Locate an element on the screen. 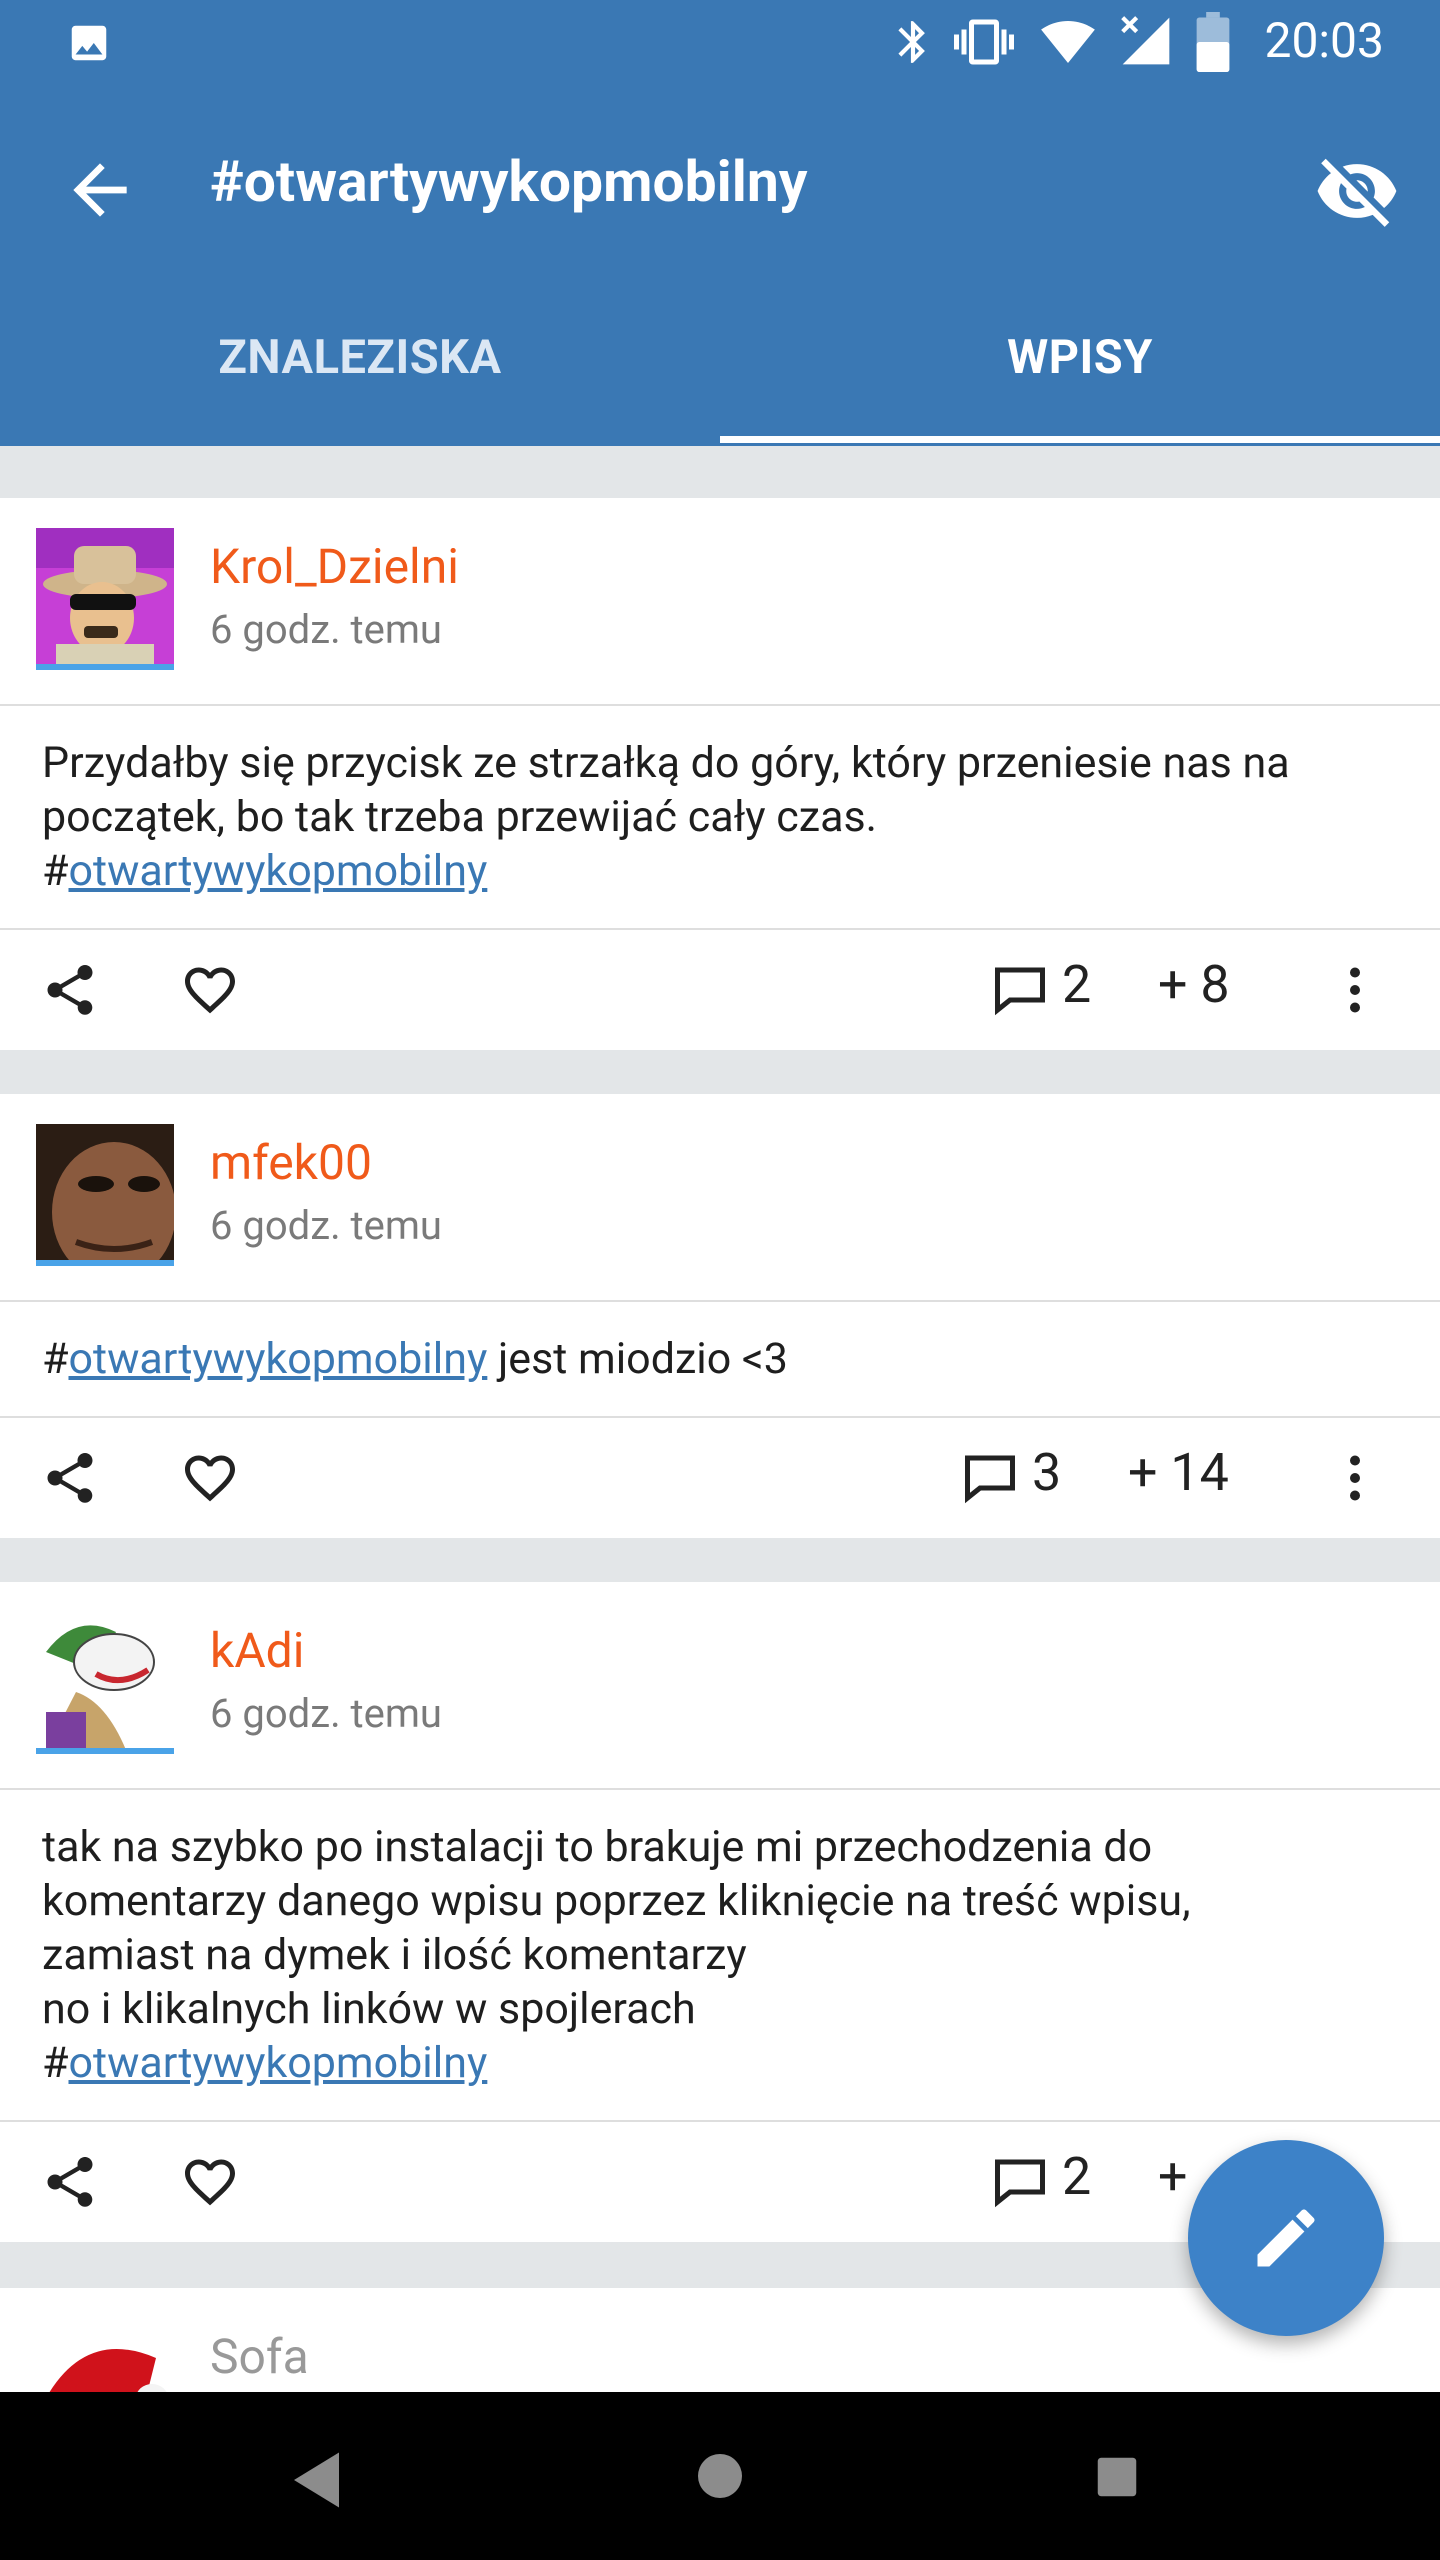  system-nav-bar is located at coordinates (720, 2476).